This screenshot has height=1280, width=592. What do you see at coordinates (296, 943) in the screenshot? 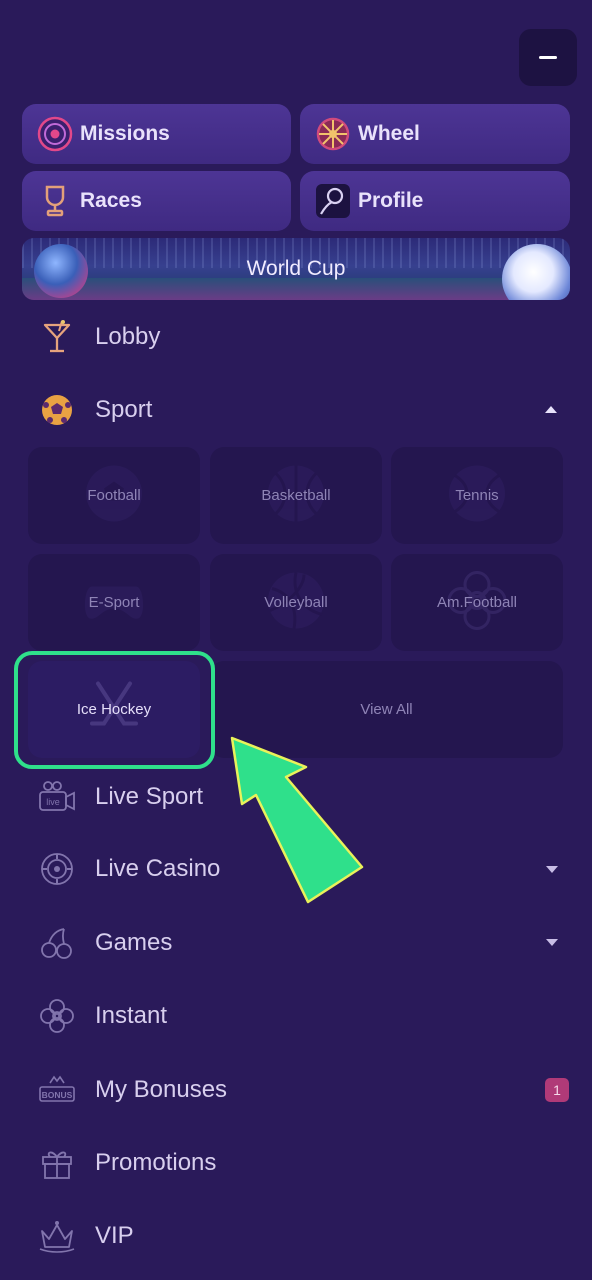
I see `menu-item-games: Games` at bounding box center [296, 943].